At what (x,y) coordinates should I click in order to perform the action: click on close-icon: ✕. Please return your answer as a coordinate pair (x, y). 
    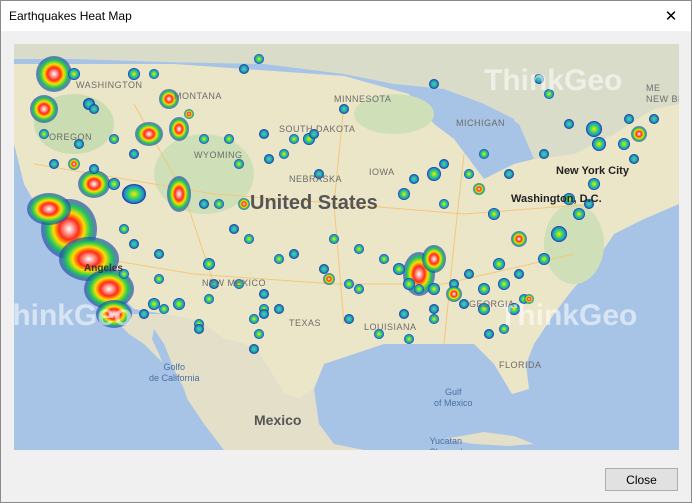
    Looking at the image, I should click on (671, 16).